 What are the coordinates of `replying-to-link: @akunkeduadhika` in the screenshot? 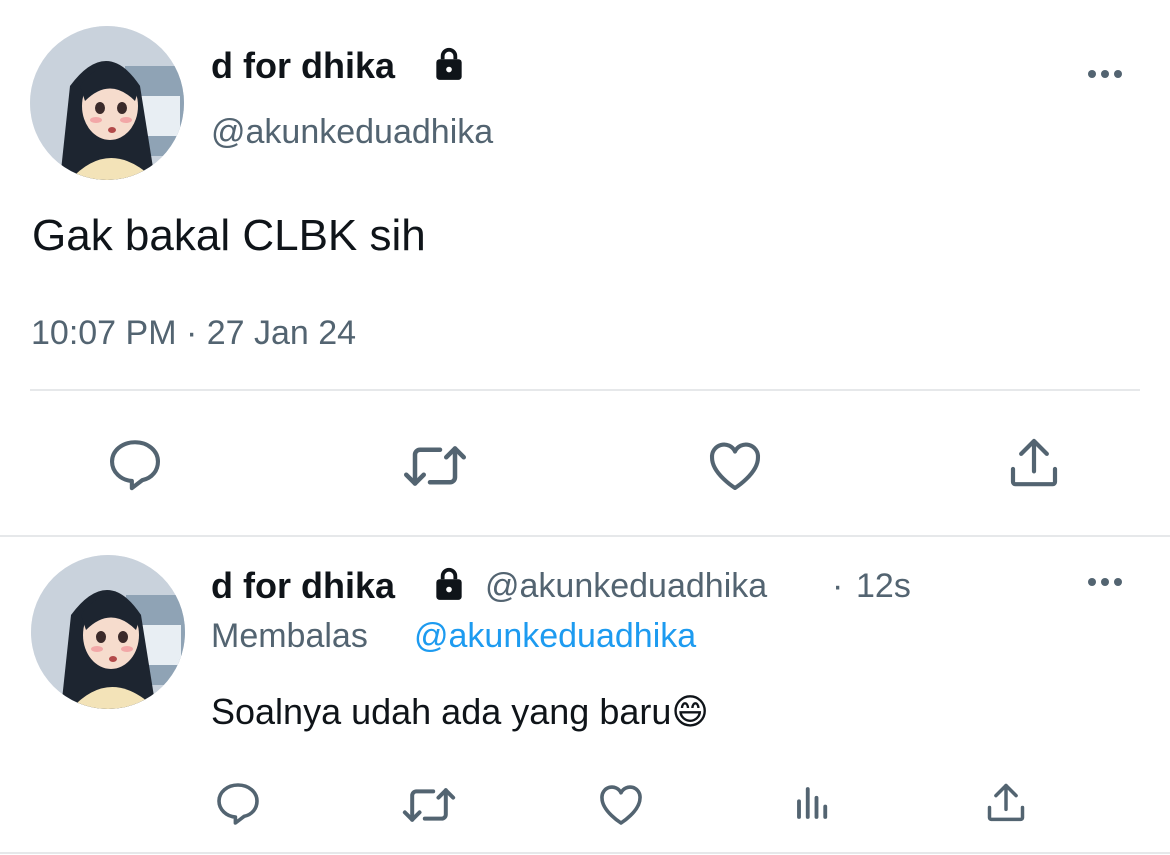 It's located at (555, 636).